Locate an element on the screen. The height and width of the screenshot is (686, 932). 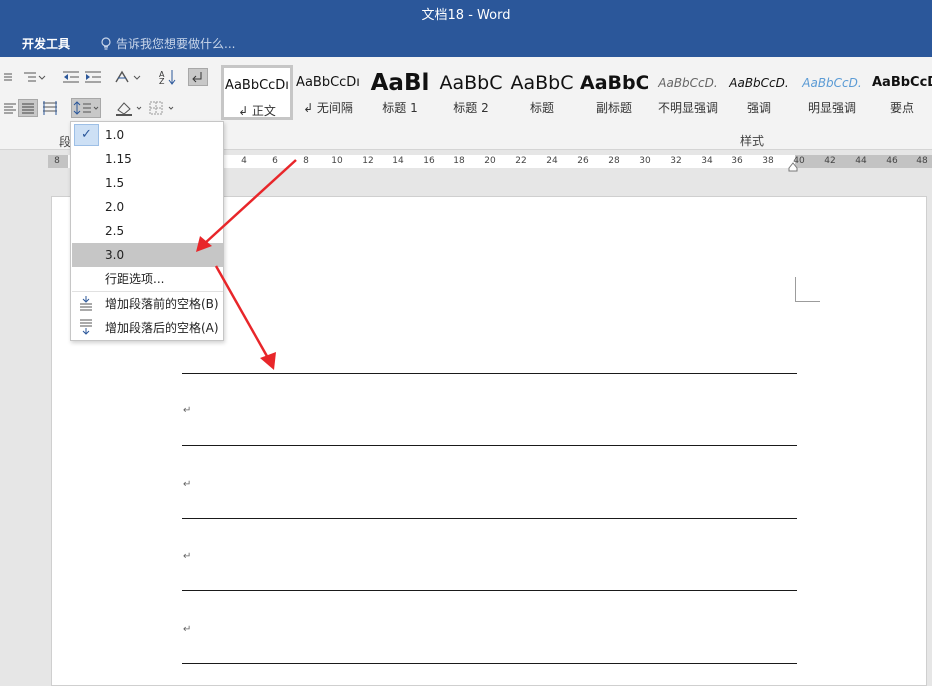
justify-icon is located at coordinates (28, 108).